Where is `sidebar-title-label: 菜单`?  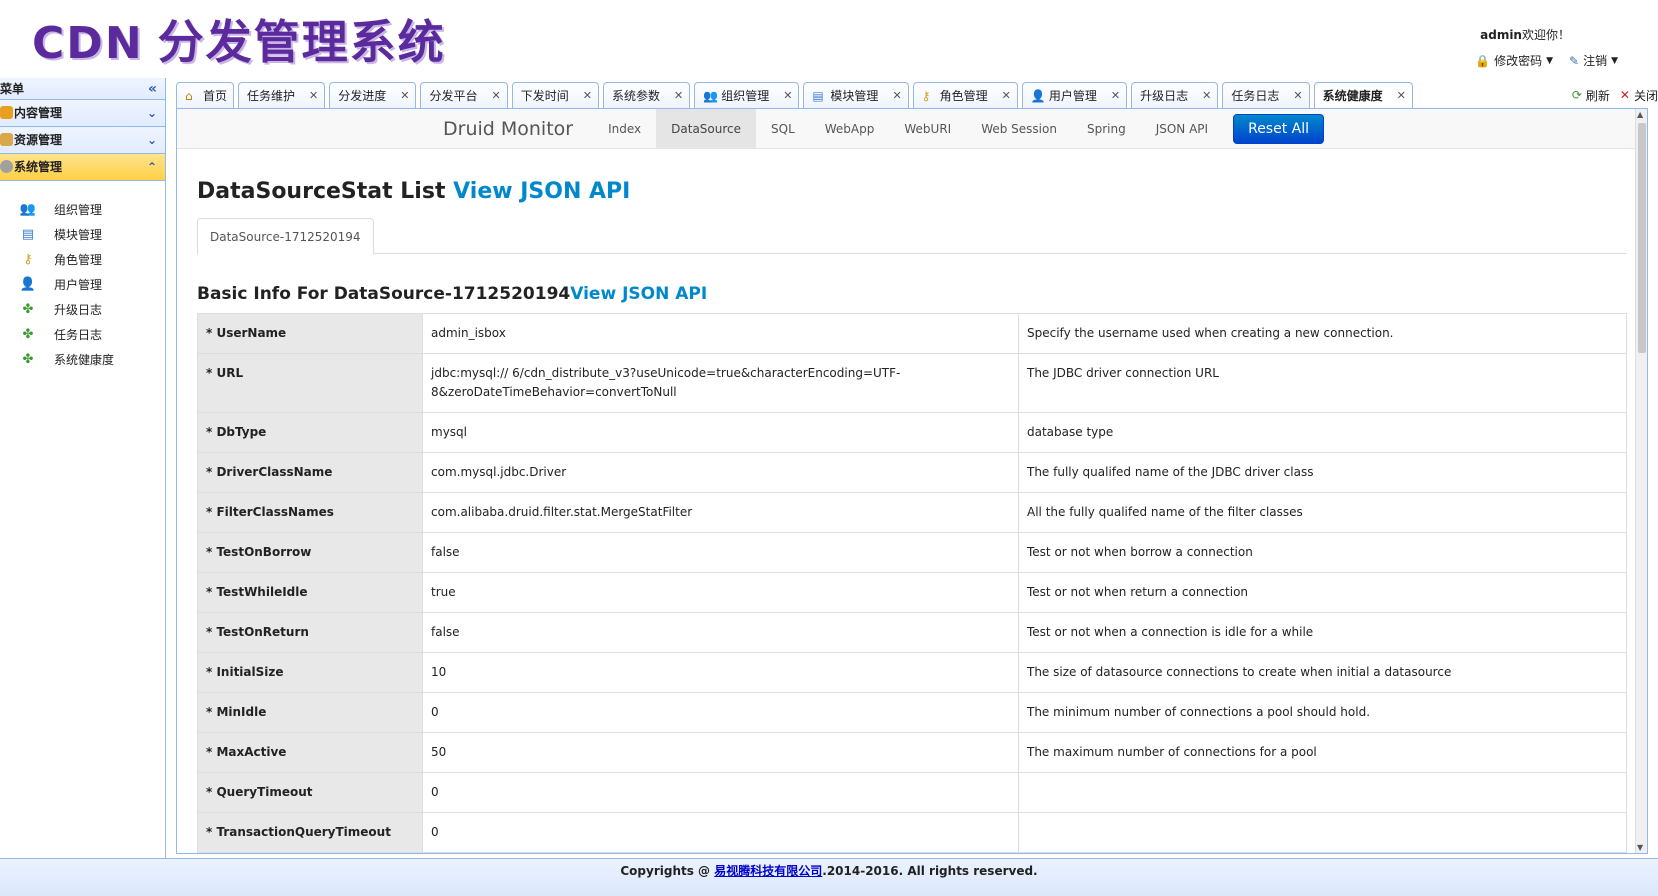 sidebar-title-label: 菜单 is located at coordinates (12, 89).